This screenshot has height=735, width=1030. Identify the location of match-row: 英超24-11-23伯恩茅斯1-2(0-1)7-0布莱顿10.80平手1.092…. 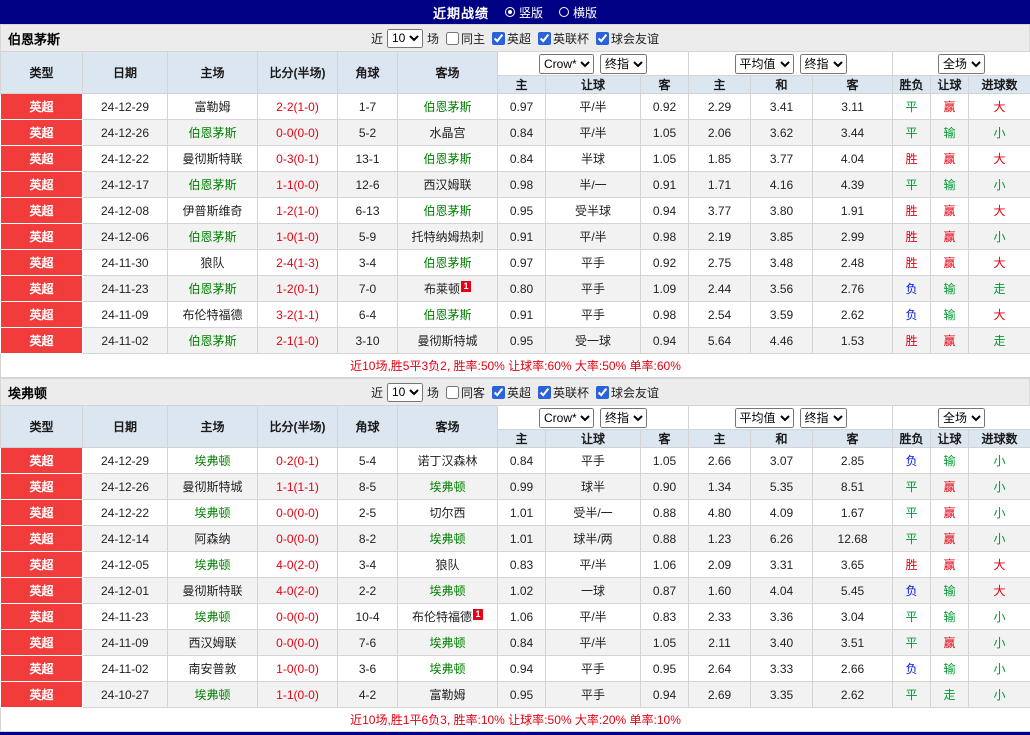
(515, 289).